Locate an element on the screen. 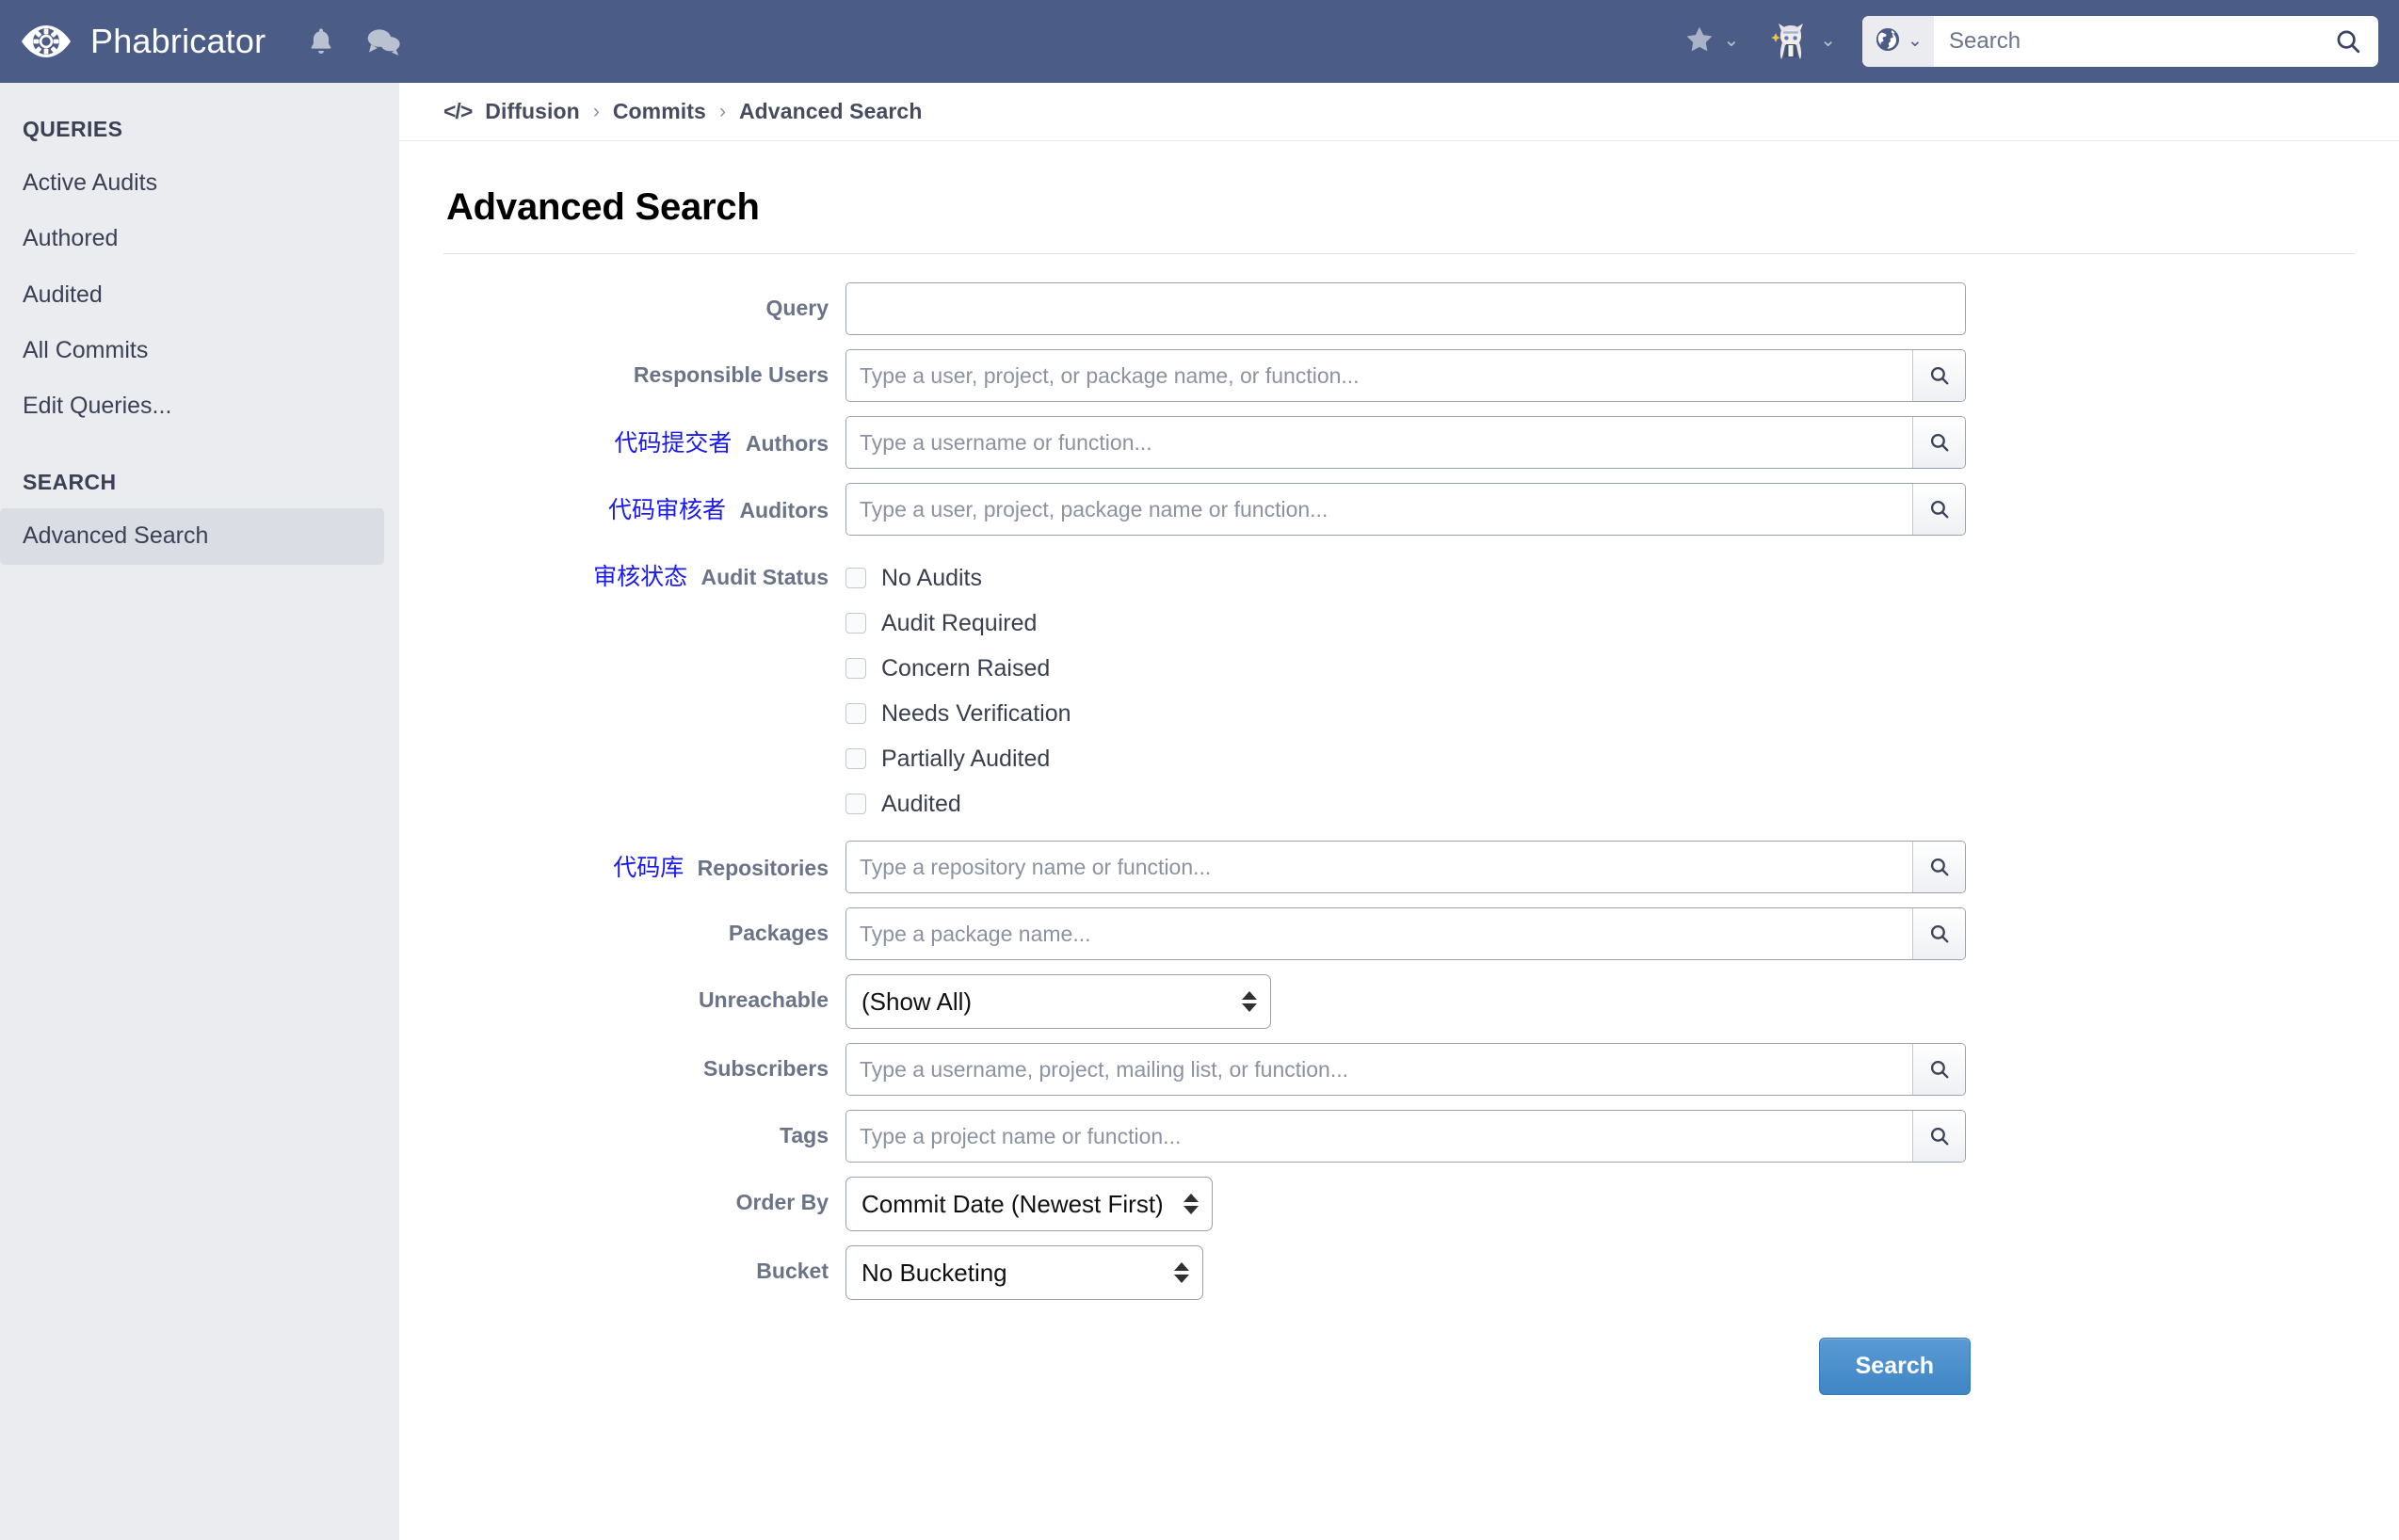 The height and width of the screenshot is (1540, 2399). repositories-input is located at coordinates (1379, 867).